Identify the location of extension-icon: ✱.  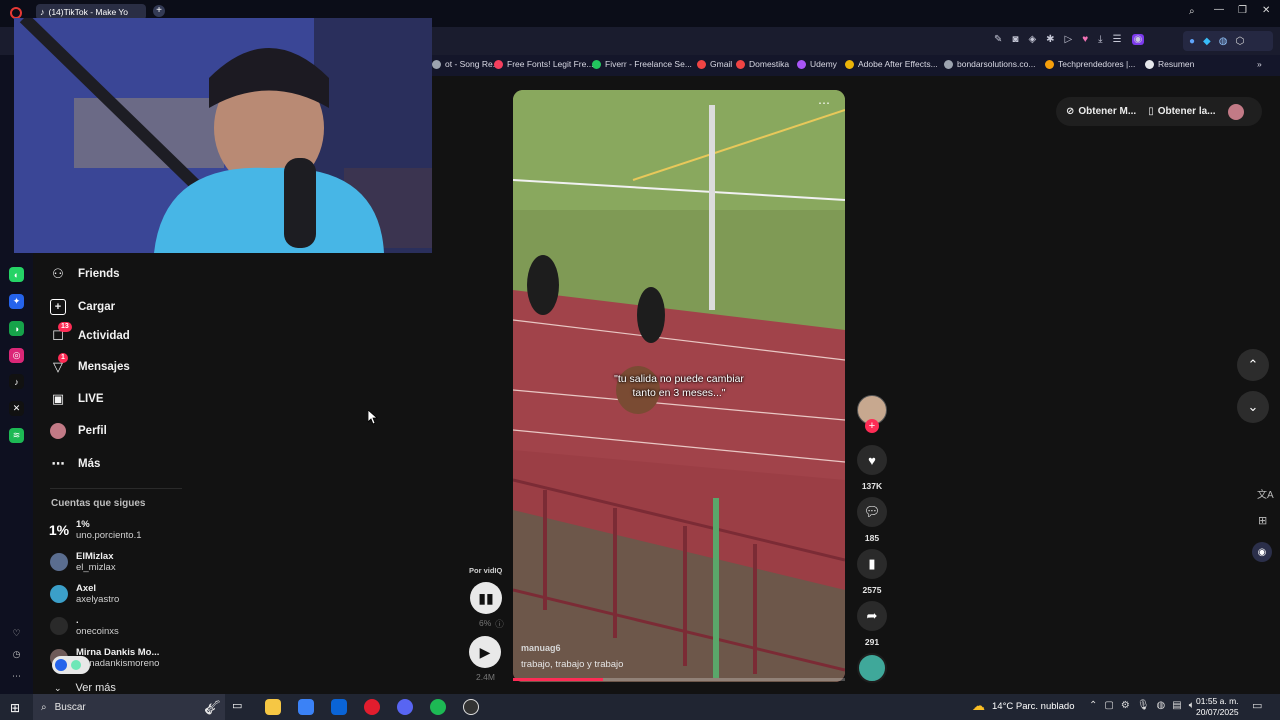
(1050, 39).